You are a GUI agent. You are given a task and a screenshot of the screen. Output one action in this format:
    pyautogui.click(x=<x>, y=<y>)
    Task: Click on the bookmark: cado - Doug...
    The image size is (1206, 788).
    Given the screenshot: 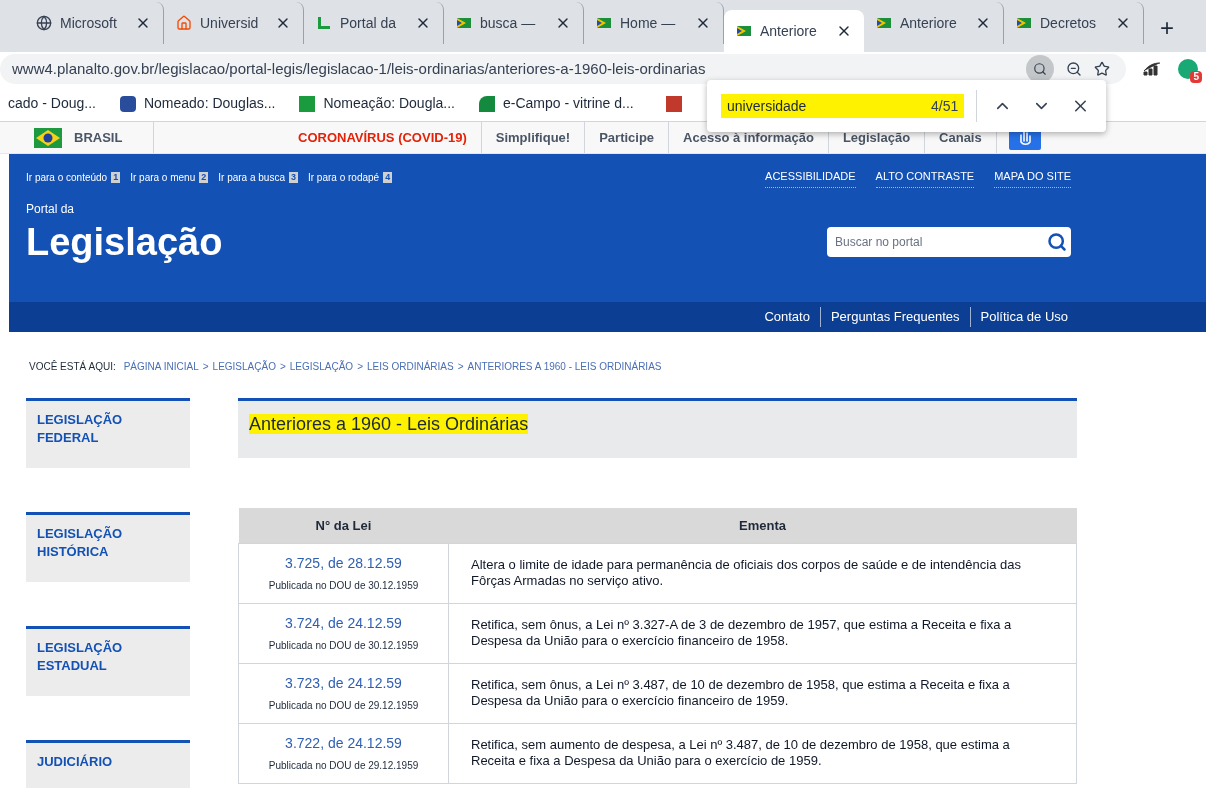 What is the action you would take?
    pyautogui.click(x=52, y=103)
    